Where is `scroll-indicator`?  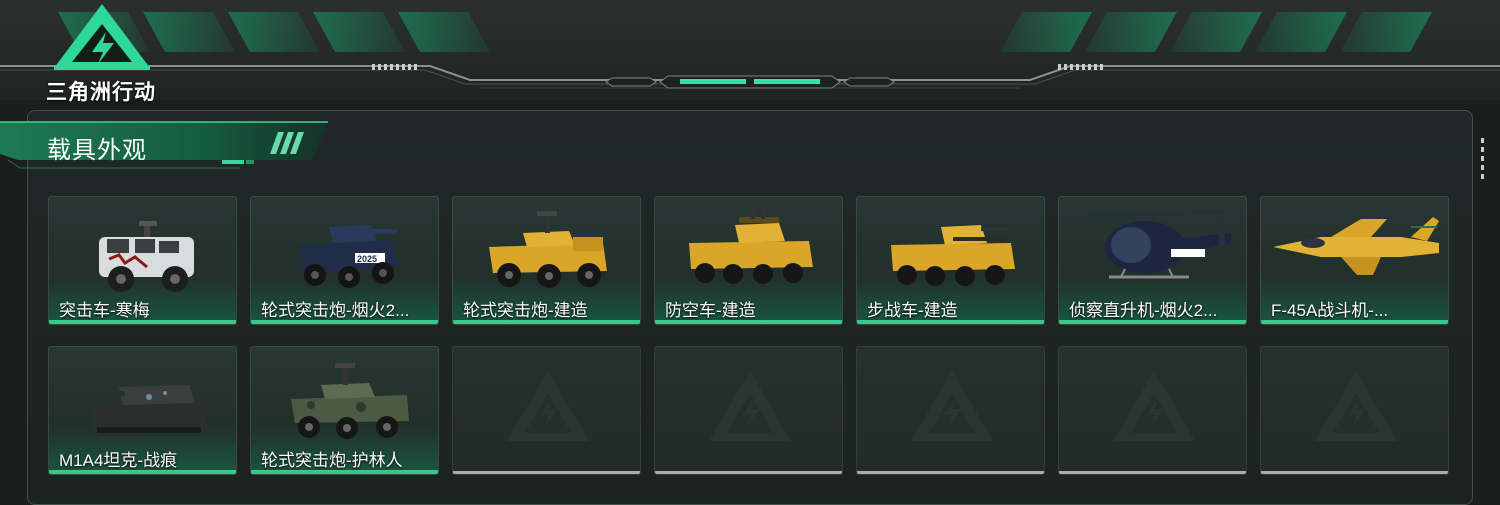
scroll-indicator is located at coordinates (1483, 159).